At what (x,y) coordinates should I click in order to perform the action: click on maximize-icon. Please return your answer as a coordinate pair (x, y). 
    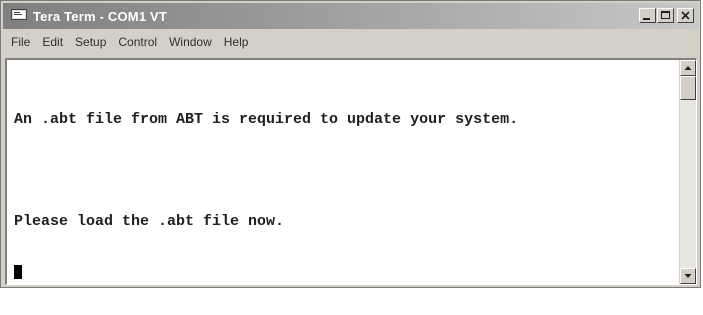
    Looking at the image, I should click on (665, 15).